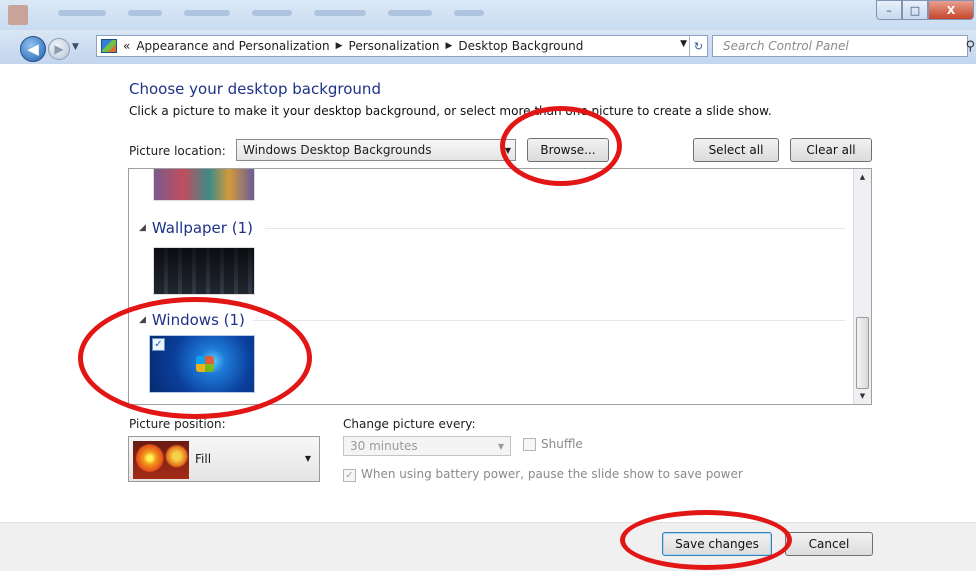  I want to click on close-button: X, so click(951, 10).